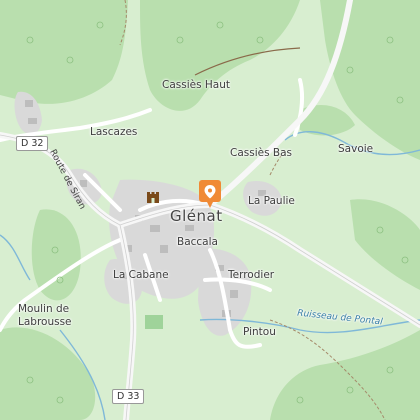  I want to click on road-shield-d33: D 33, so click(128, 396).